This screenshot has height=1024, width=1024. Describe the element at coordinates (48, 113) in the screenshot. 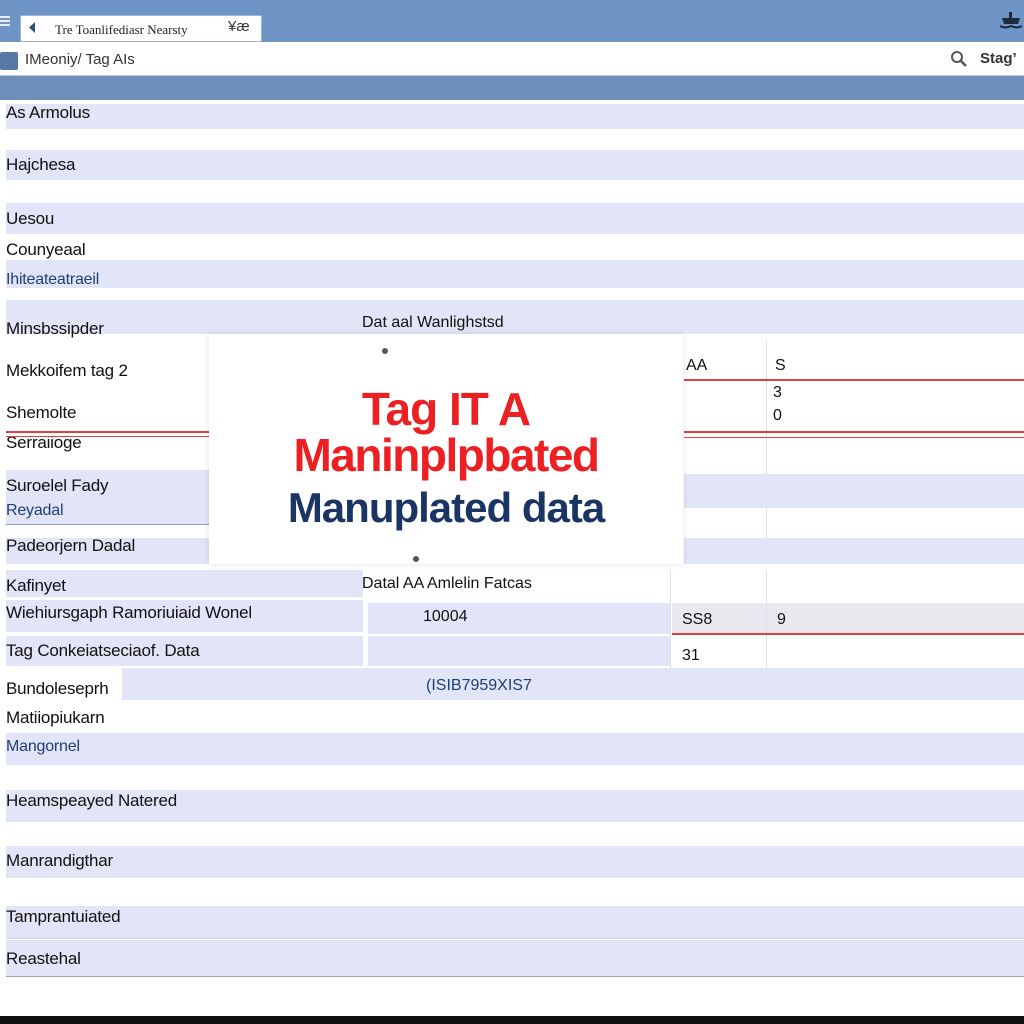

I see `row-label: As Armolus` at that location.